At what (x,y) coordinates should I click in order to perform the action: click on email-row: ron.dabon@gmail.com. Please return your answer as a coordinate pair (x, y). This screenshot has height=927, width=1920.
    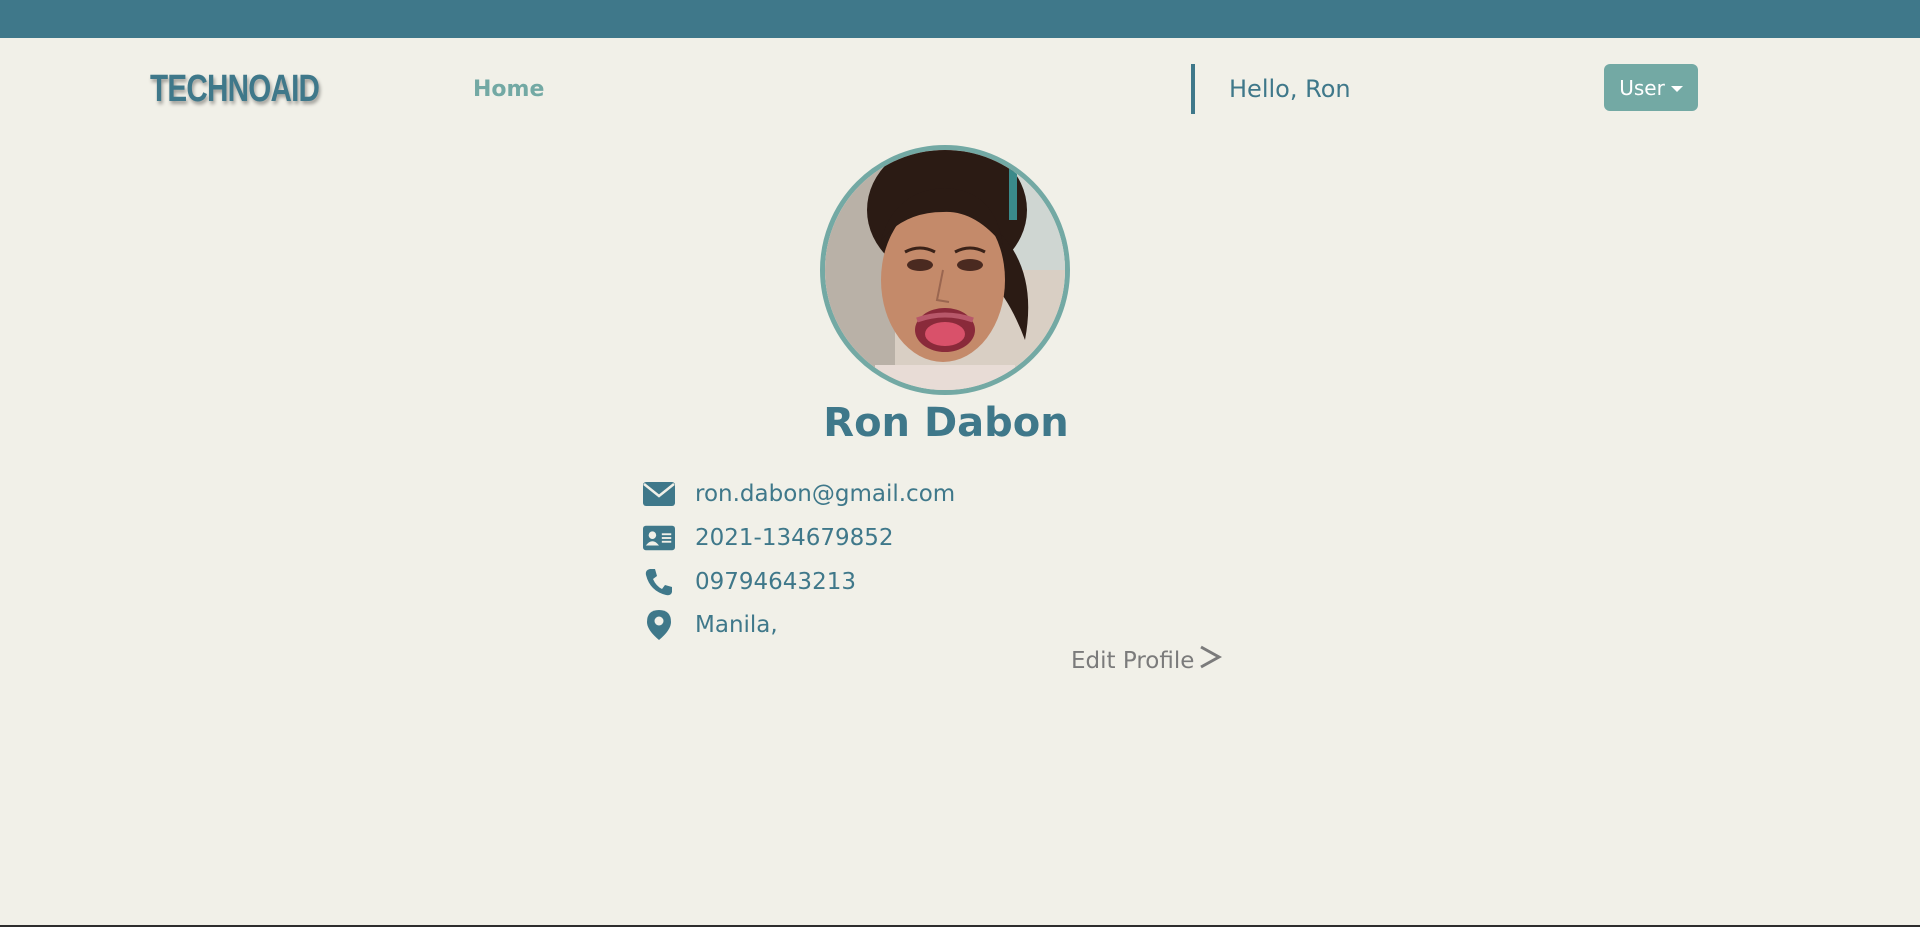
    Looking at the image, I should click on (799, 494).